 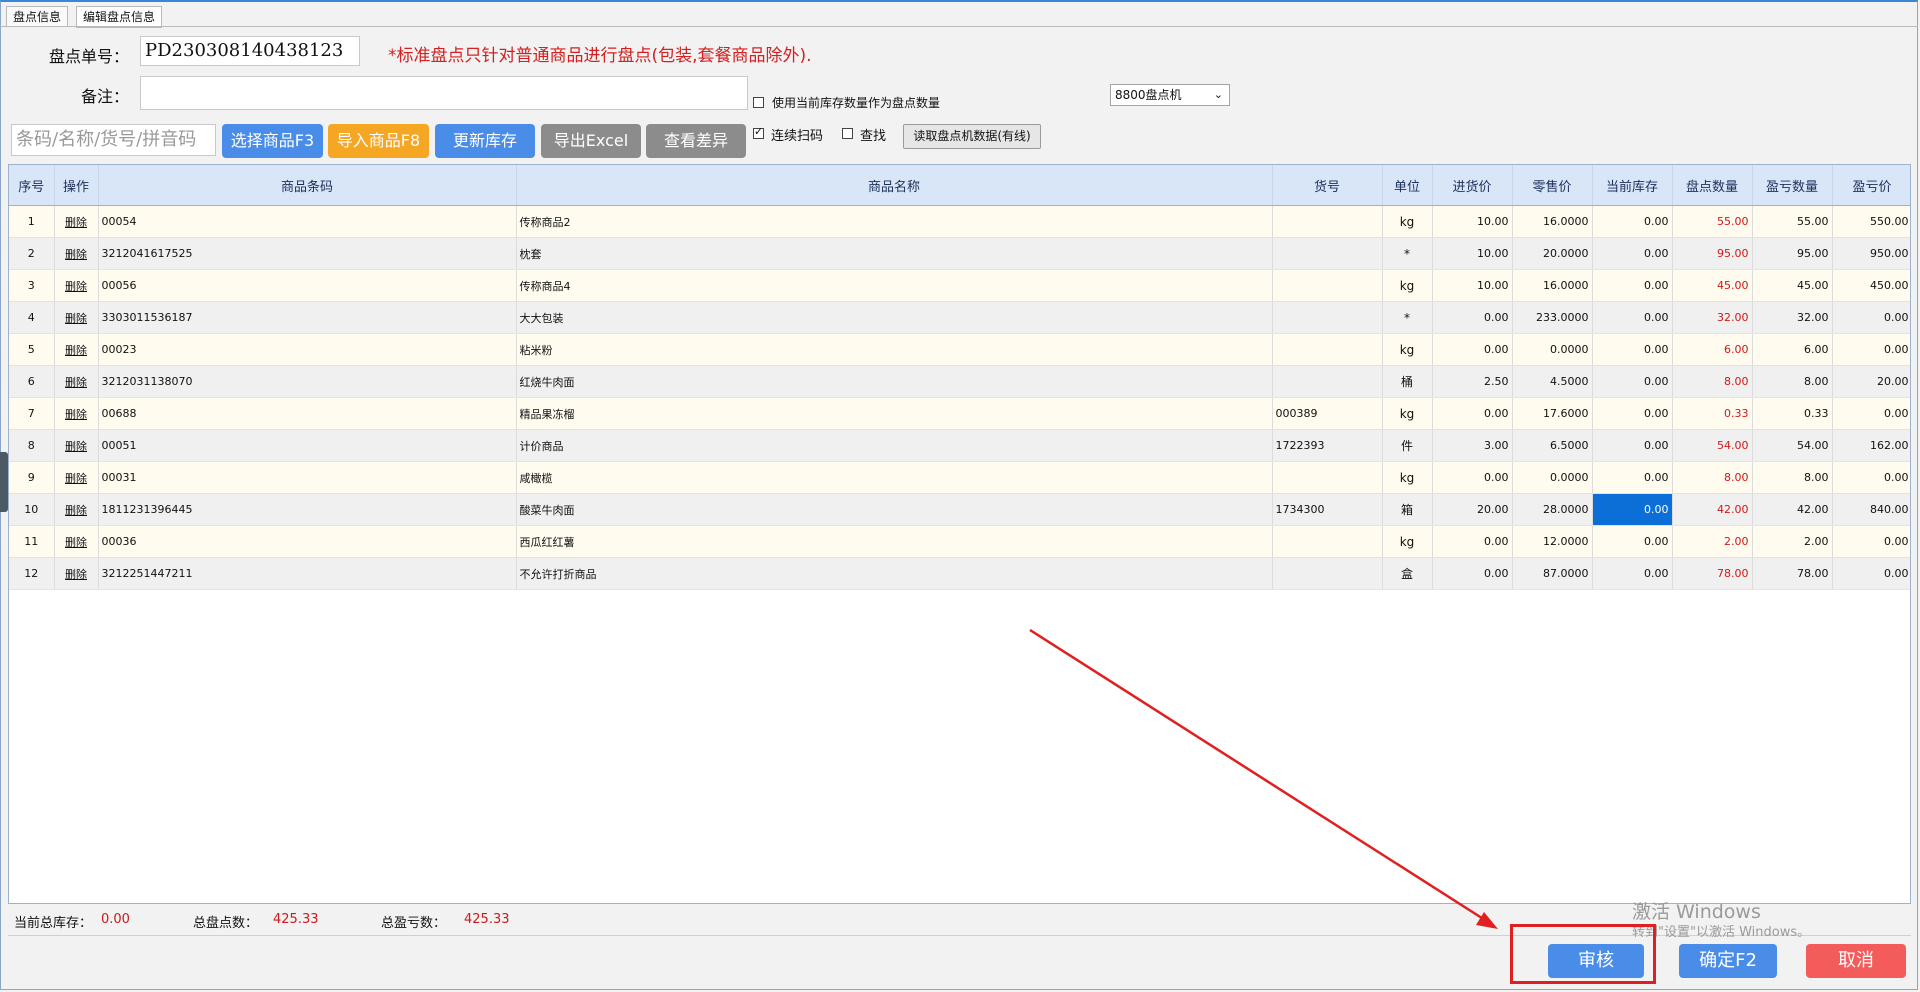 What do you see at coordinates (1263, 778) in the screenshot?
I see `annotation-arrow-icon` at bounding box center [1263, 778].